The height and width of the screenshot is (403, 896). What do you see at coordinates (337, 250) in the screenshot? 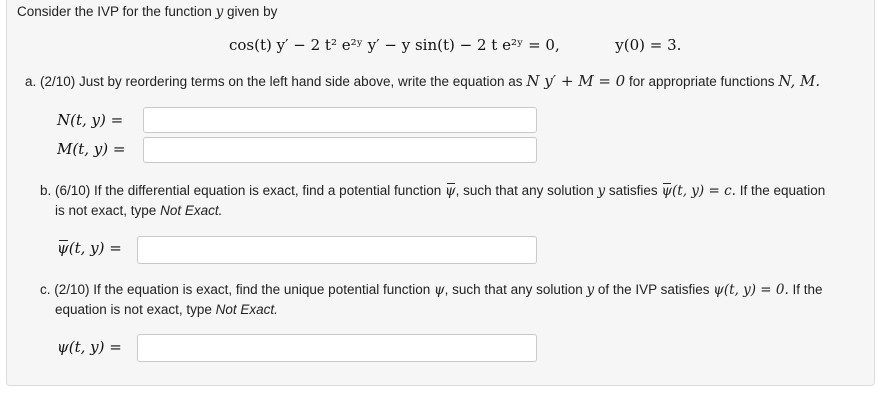
I see `psi-bar-input` at bounding box center [337, 250].